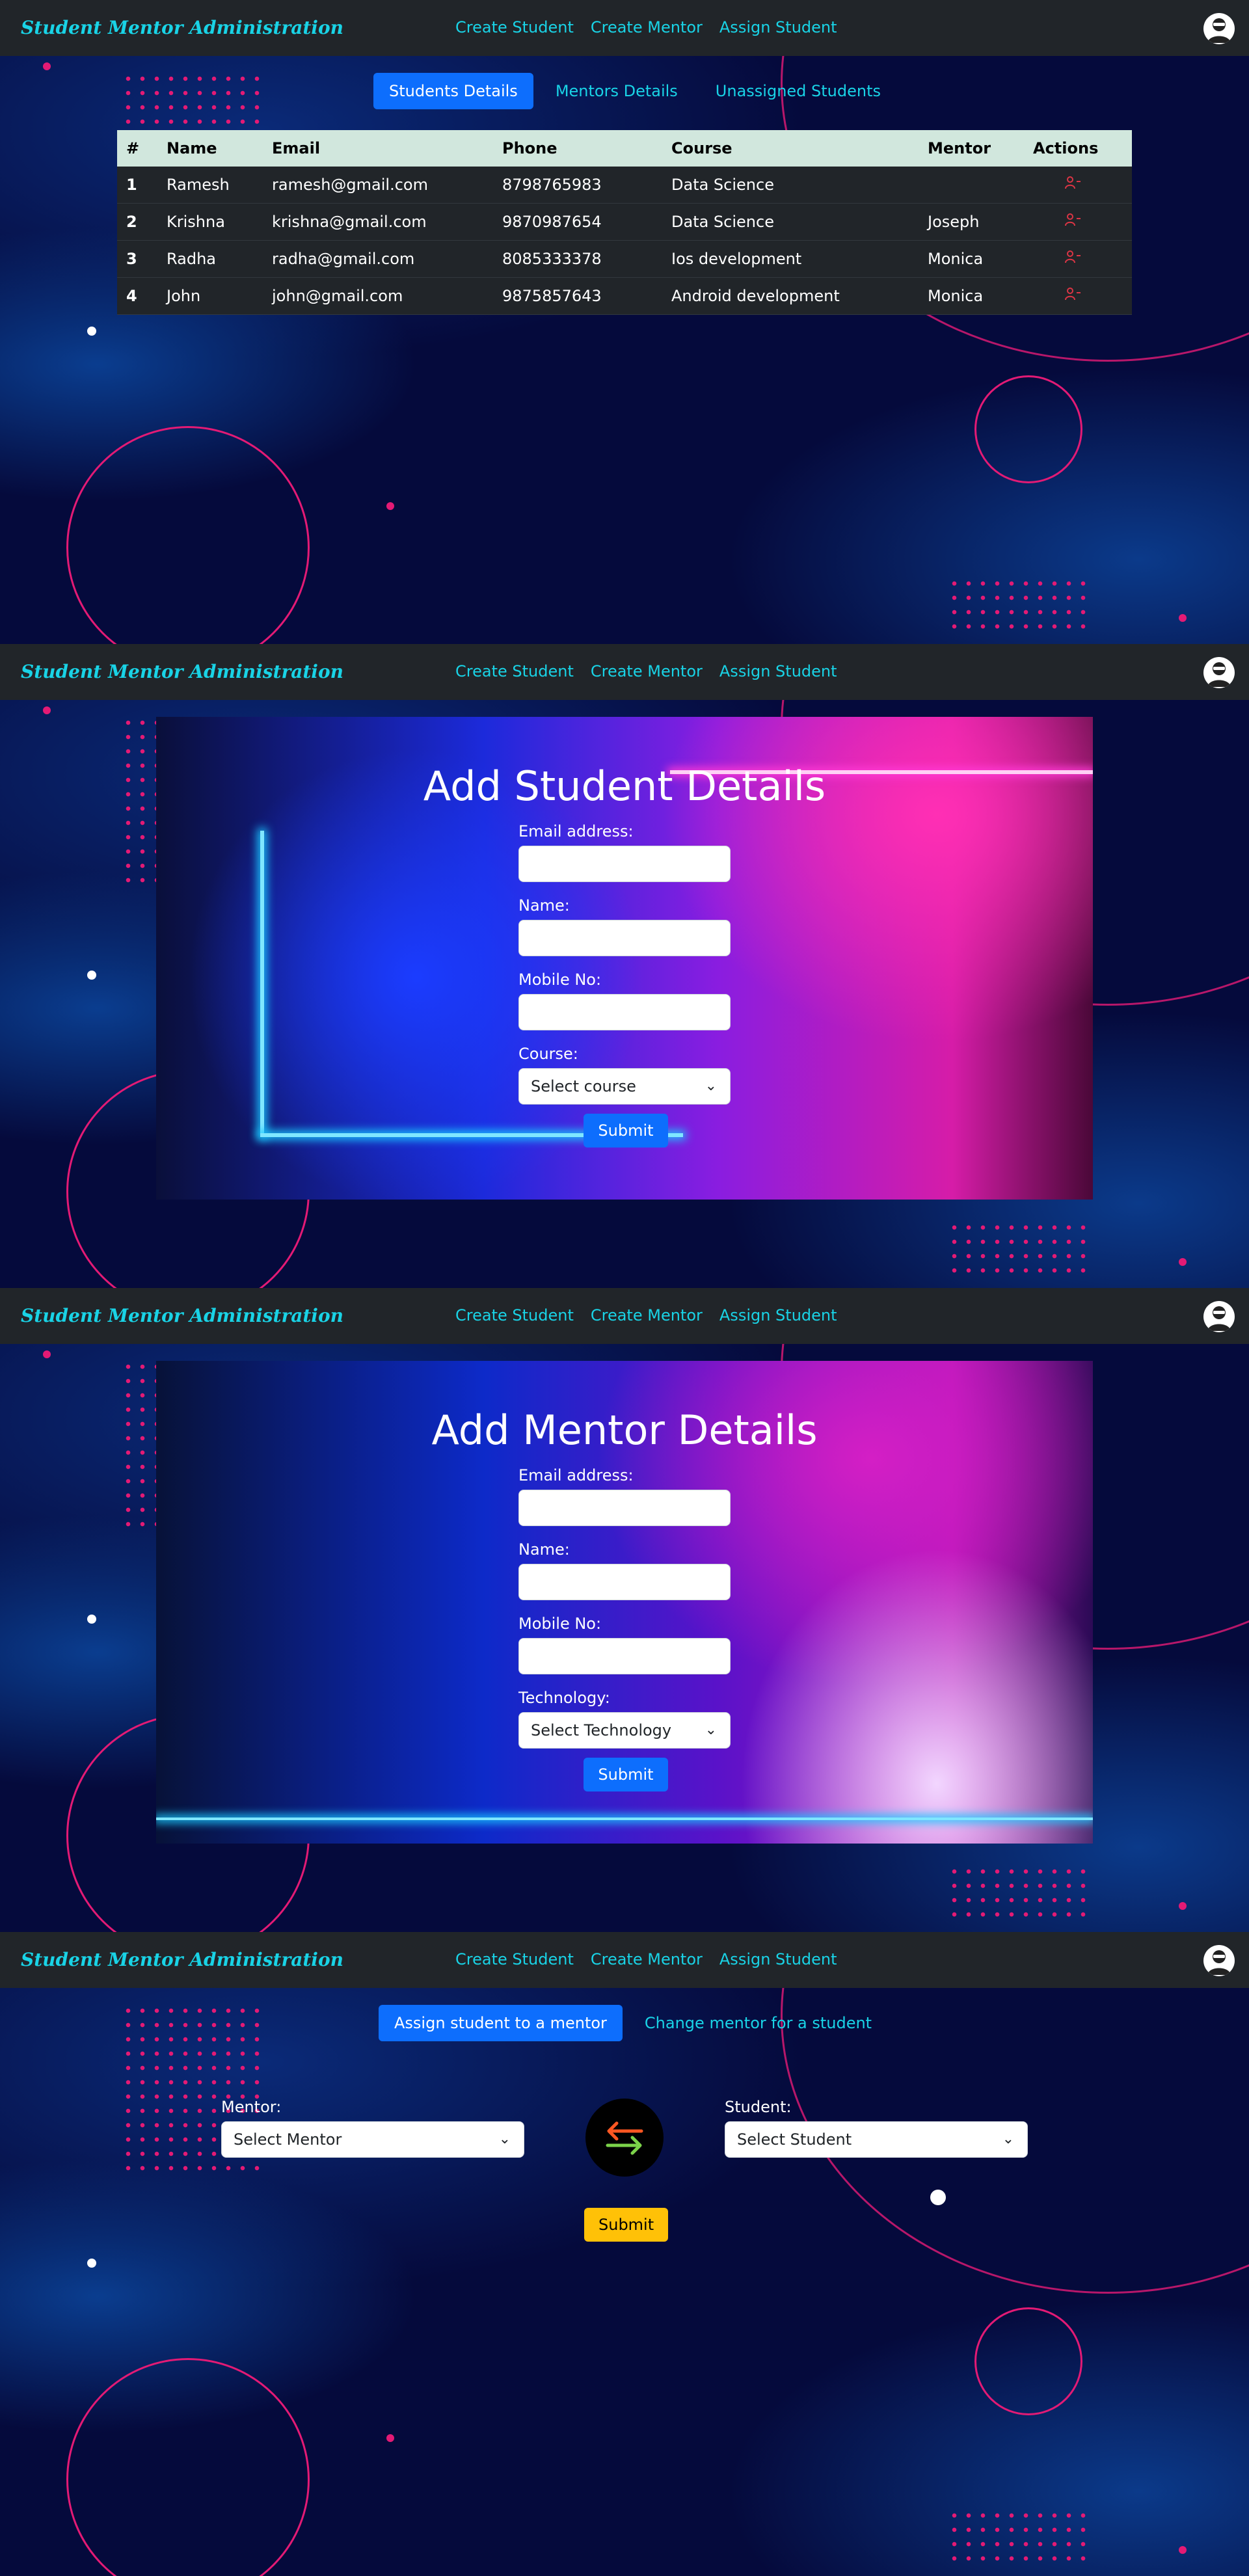 This screenshot has height=2576, width=1249. I want to click on tab-unassigned-students: Unassigned Students, so click(798, 91).